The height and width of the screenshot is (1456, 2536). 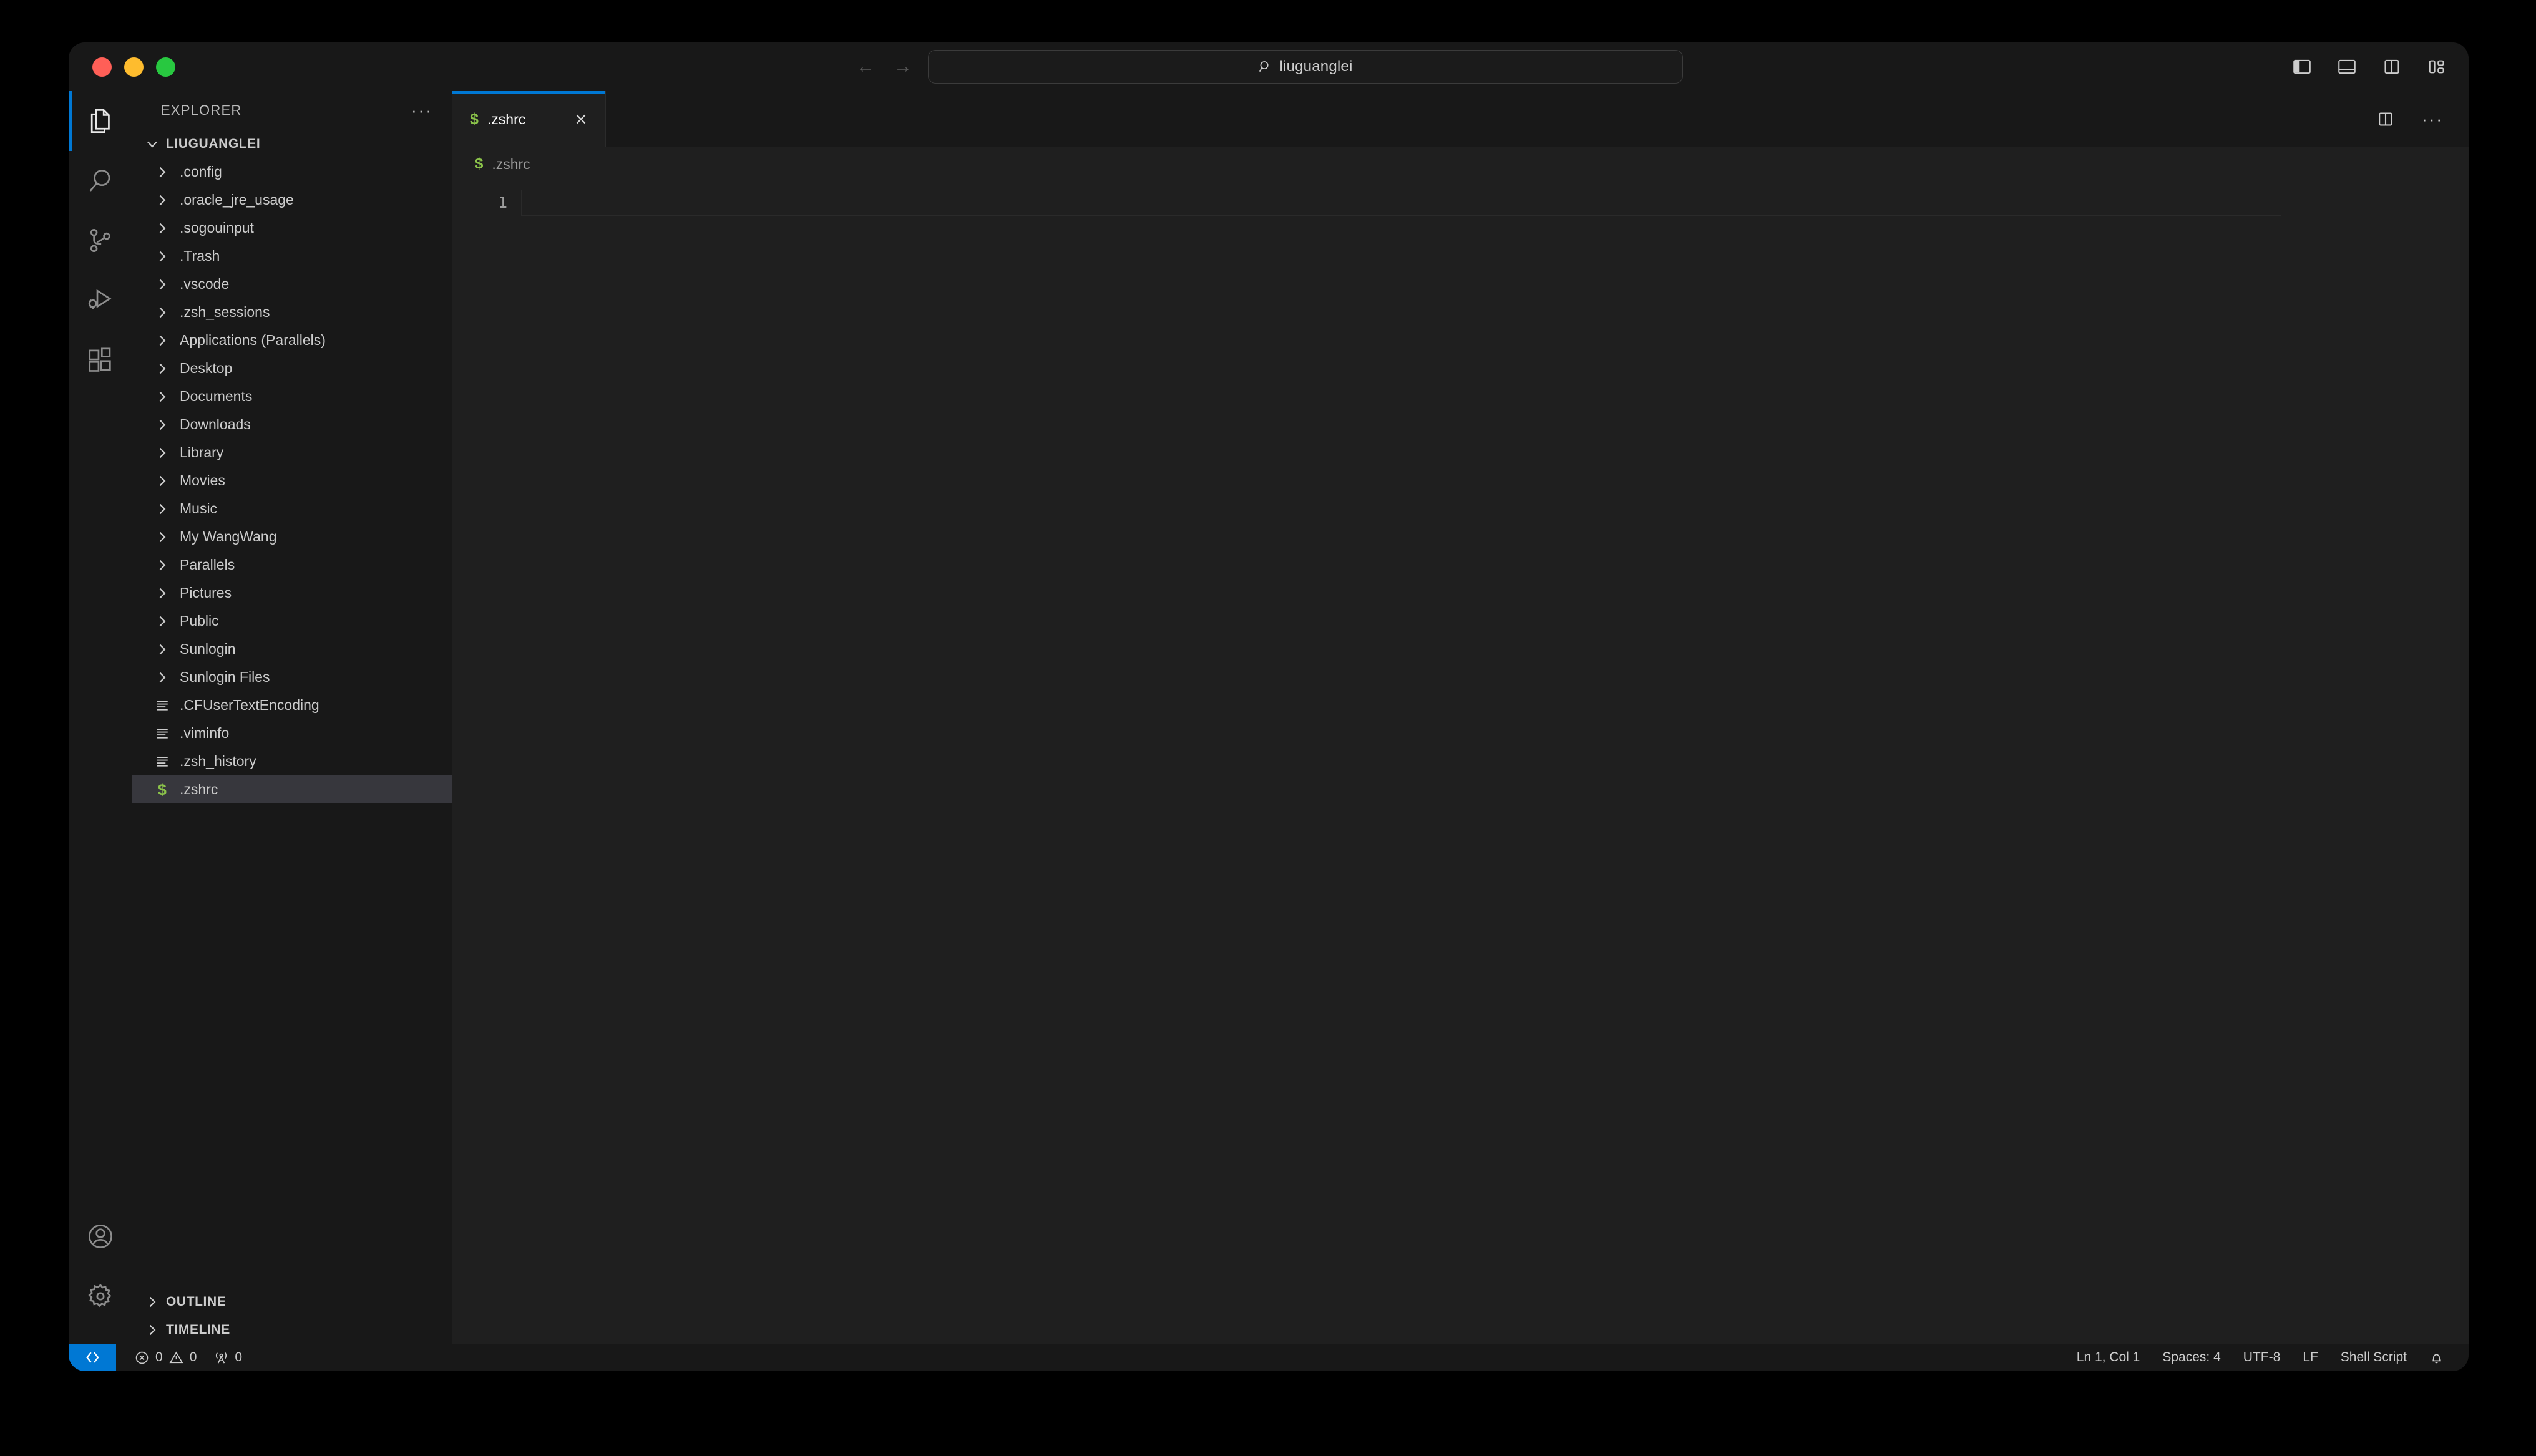 What do you see at coordinates (2369, 67) in the screenshot?
I see `layout-controls` at bounding box center [2369, 67].